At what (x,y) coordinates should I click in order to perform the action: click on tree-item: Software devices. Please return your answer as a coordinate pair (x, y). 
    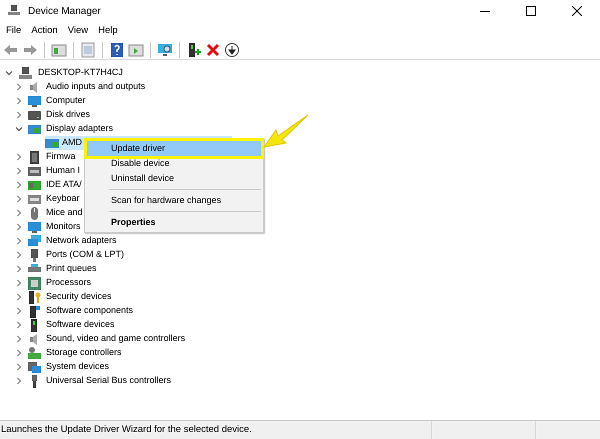
    Looking at the image, I should click on (80, 325).